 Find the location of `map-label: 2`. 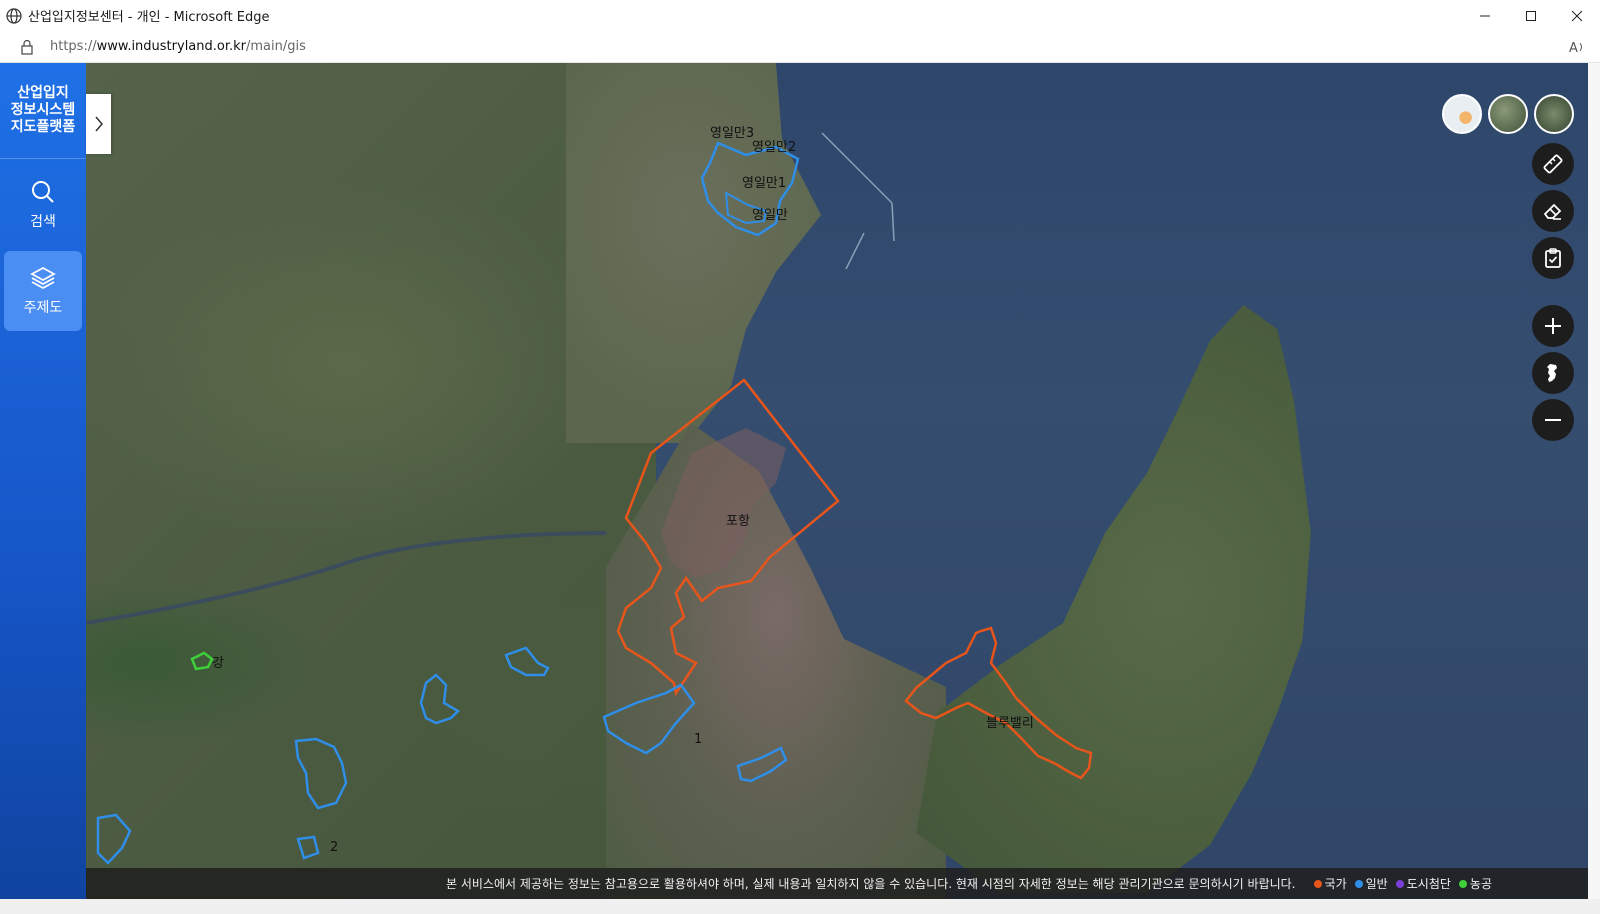

map-label: 2 is located at coordinates (334, 847).